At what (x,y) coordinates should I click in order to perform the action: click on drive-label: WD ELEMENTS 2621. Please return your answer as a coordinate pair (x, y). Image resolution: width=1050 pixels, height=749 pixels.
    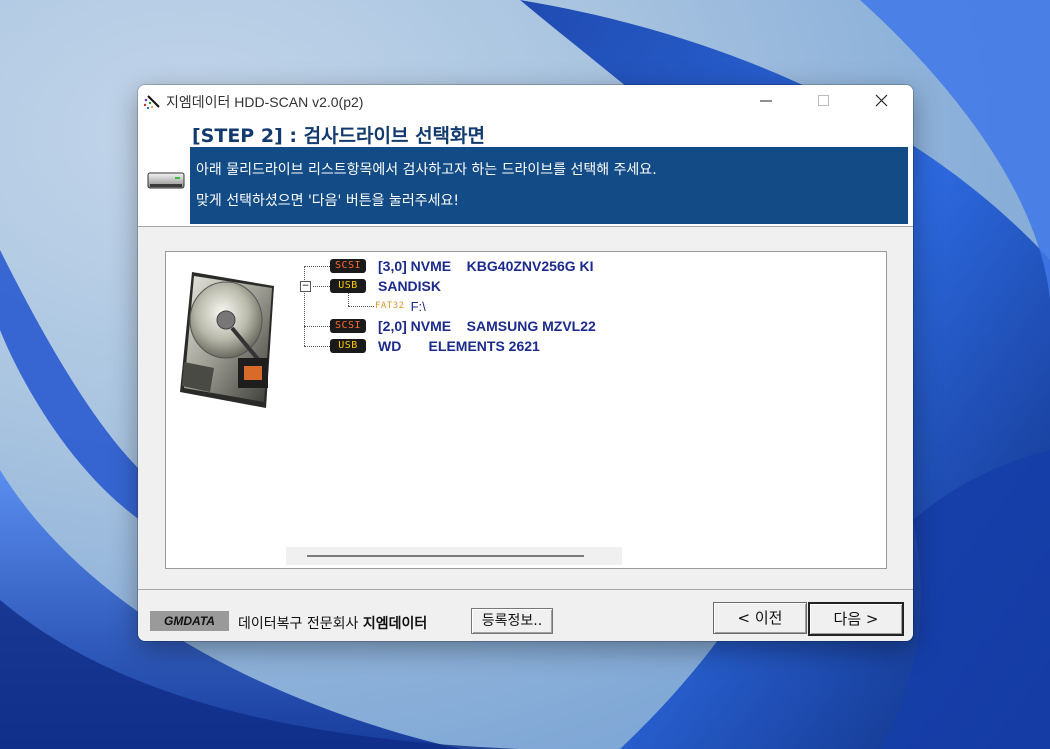
    Looking at the image, I should click on (459, 346).